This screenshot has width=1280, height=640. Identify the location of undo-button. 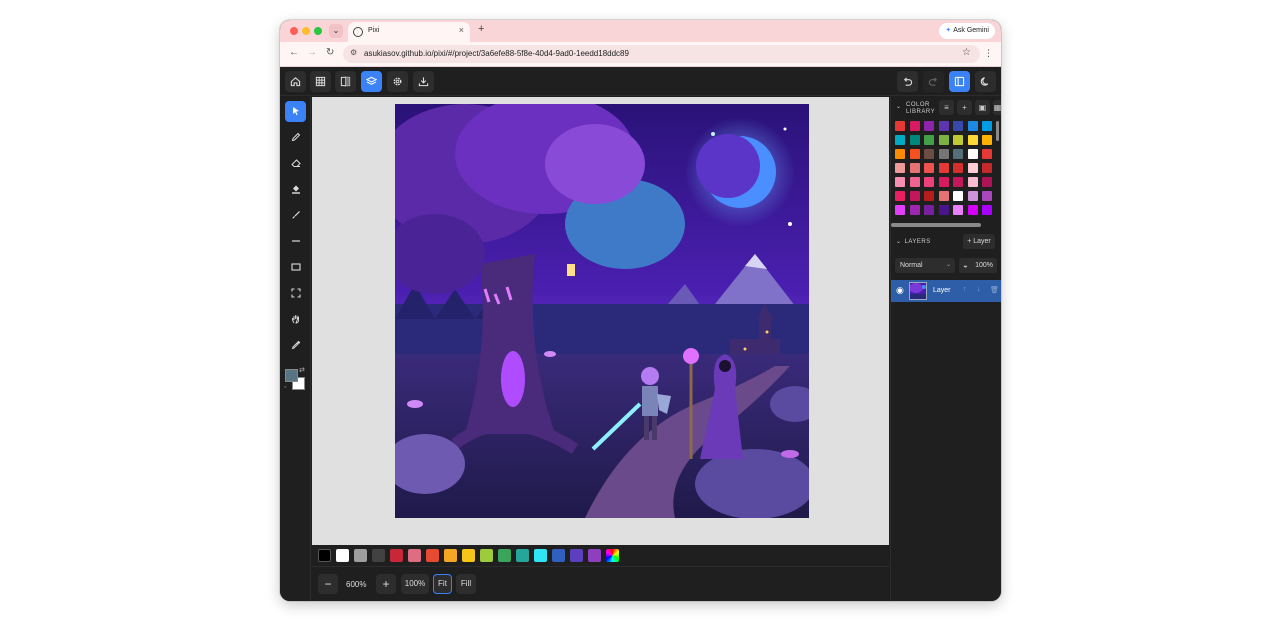
(907, 81).